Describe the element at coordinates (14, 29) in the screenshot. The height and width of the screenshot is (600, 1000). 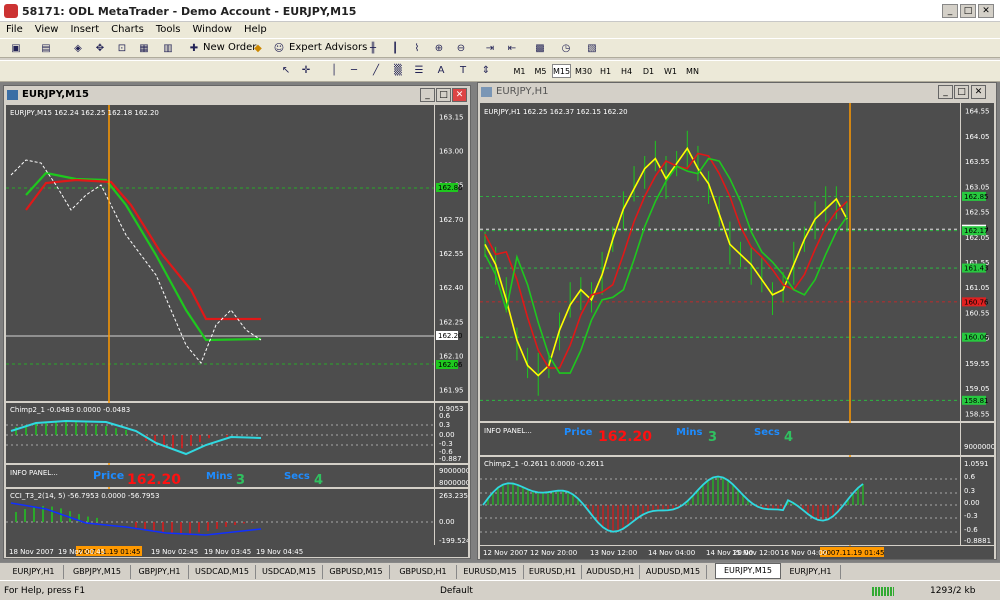
I see `menu-file: File` at that location.